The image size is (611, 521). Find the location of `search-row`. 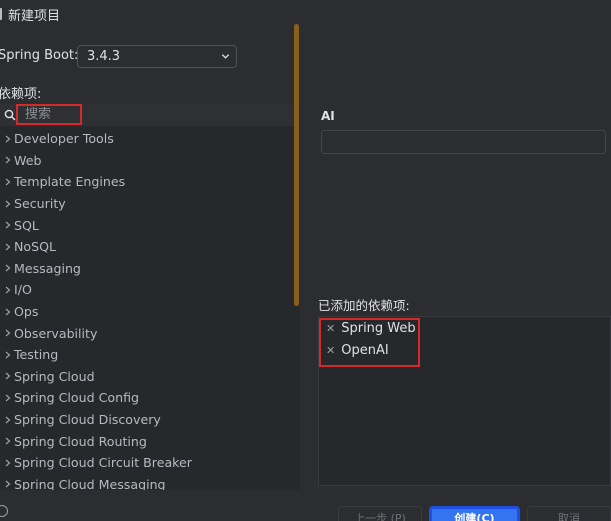

search-row is located at coordinates (149, 115).